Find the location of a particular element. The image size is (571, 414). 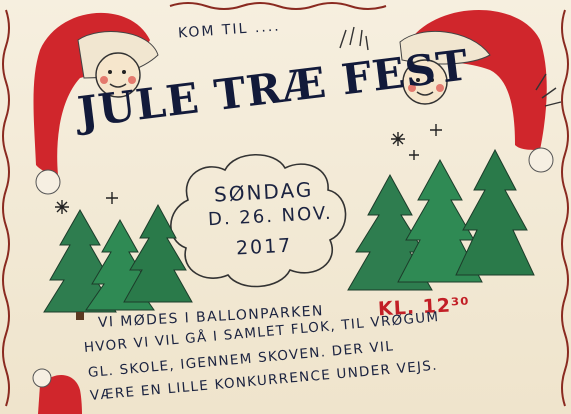

event-year: 2017 is located at coordinates (264, 247).